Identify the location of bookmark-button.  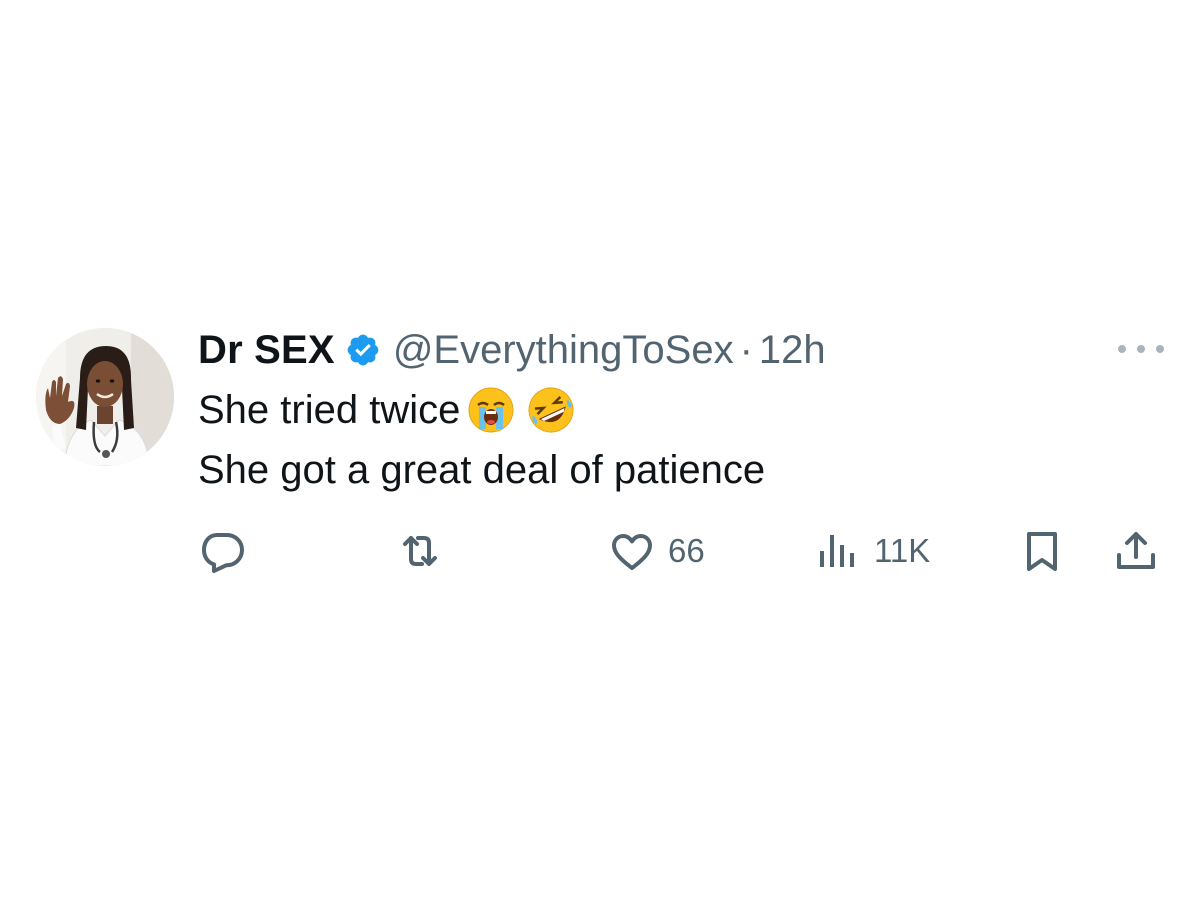
(1042, 551).